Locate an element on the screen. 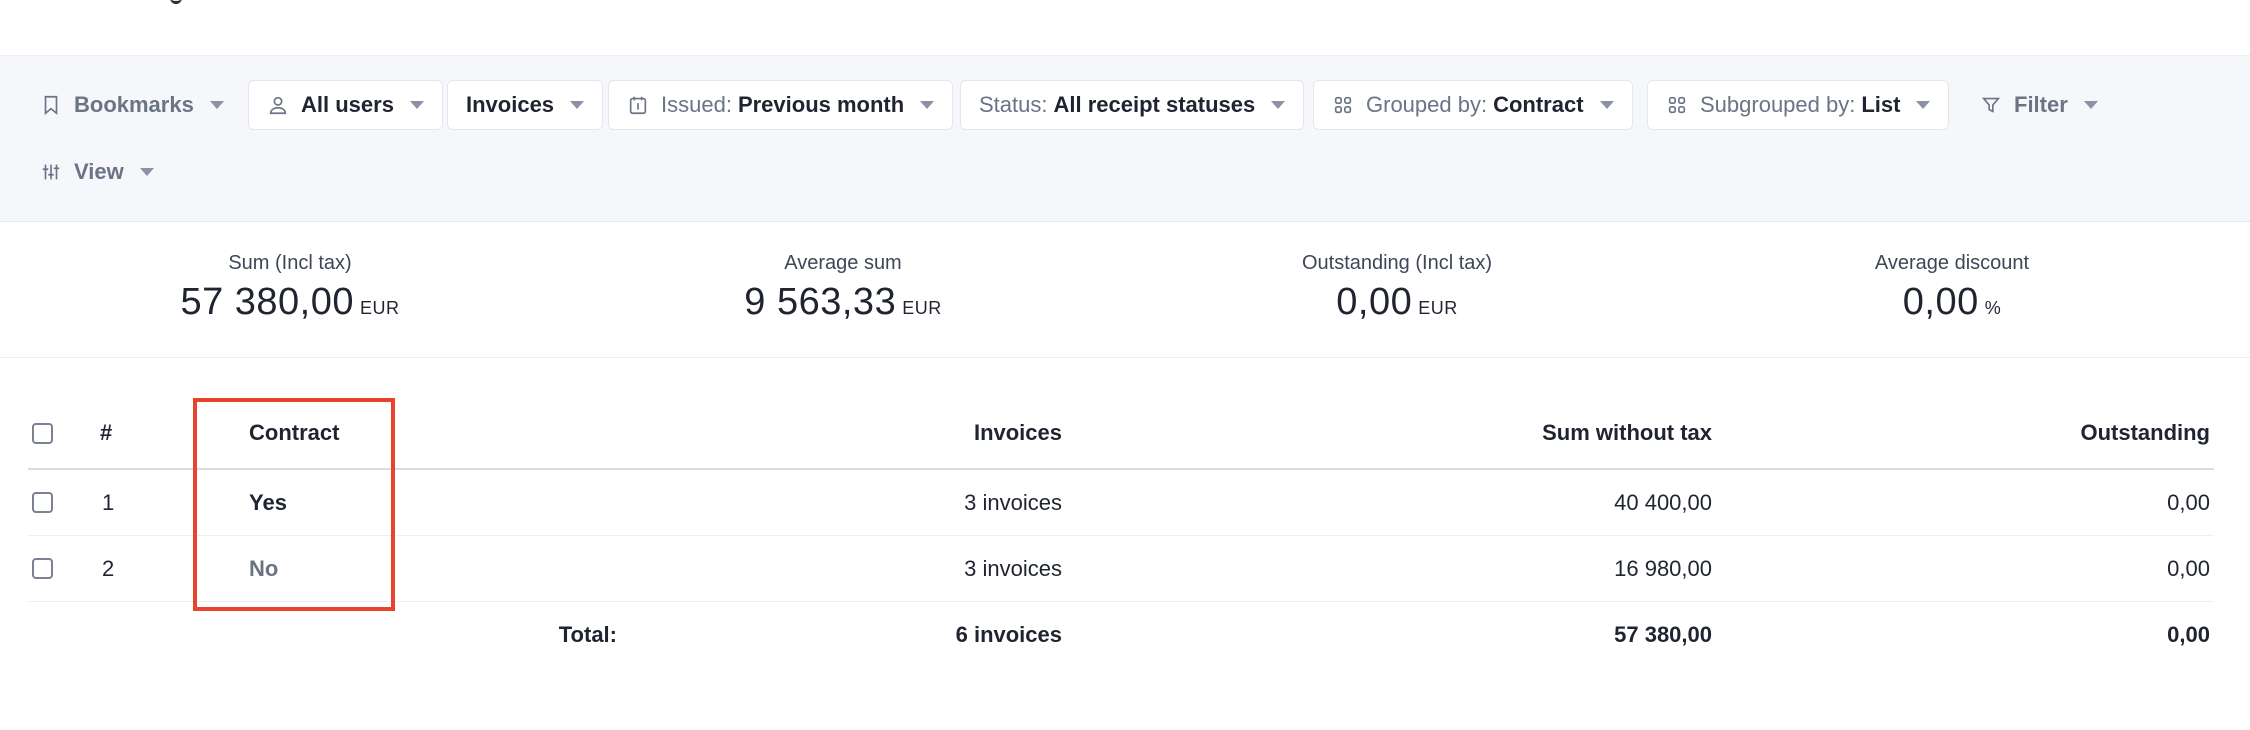 This screenshot has width=2250, height=730. subgrouped-by-label: Subgrouped by: is located at coordinates (1778, 104).